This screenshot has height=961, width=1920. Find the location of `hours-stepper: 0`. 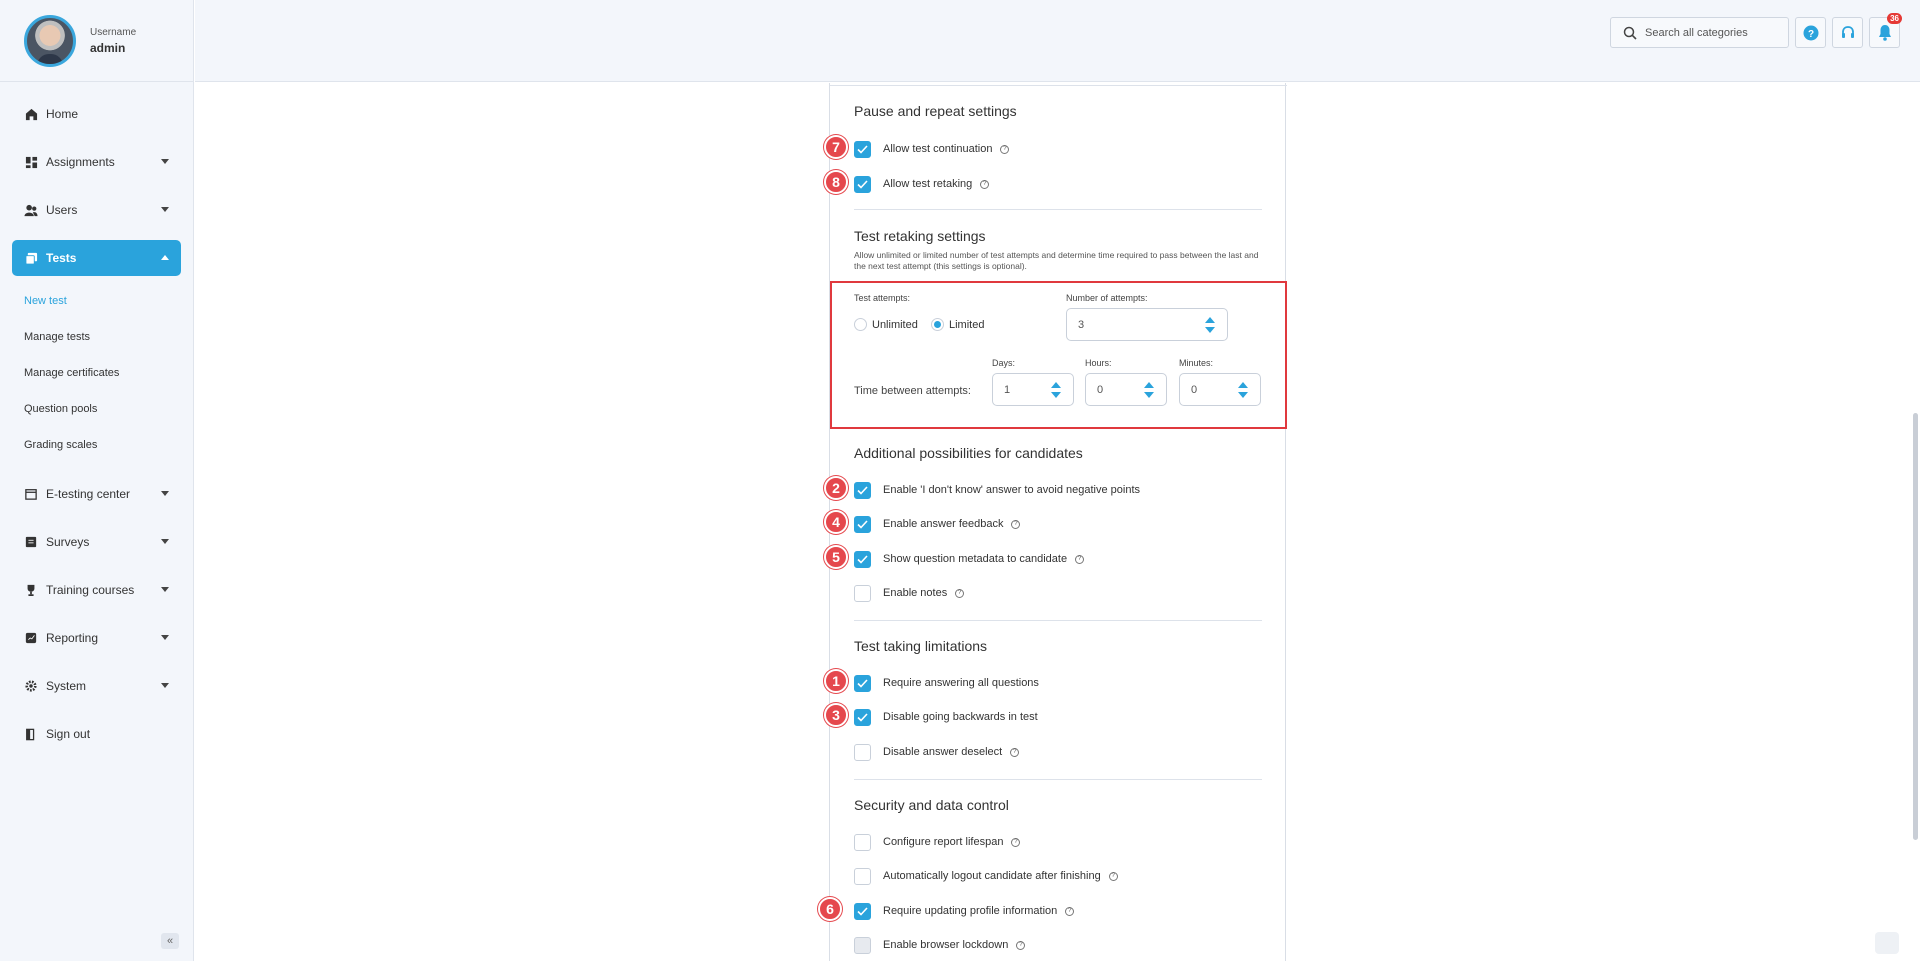

hours-stepper: 0 is located at coordinates (1126, 389).